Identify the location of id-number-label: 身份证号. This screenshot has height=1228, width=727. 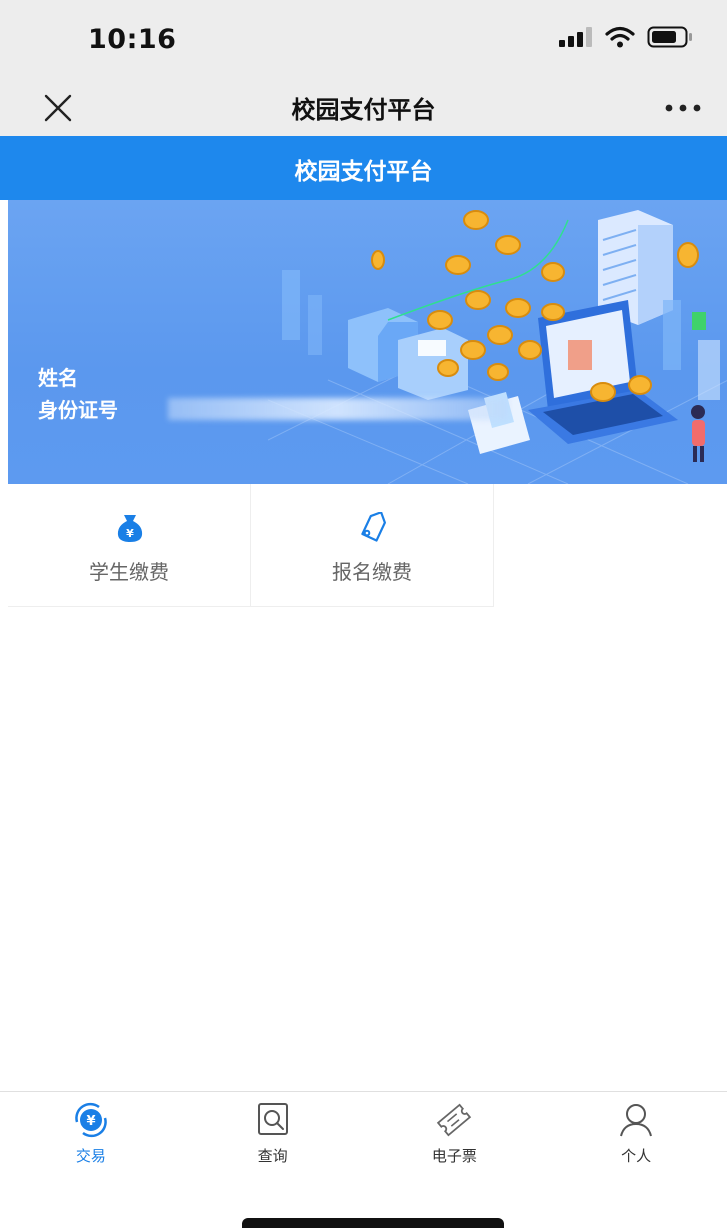
(78, 410).